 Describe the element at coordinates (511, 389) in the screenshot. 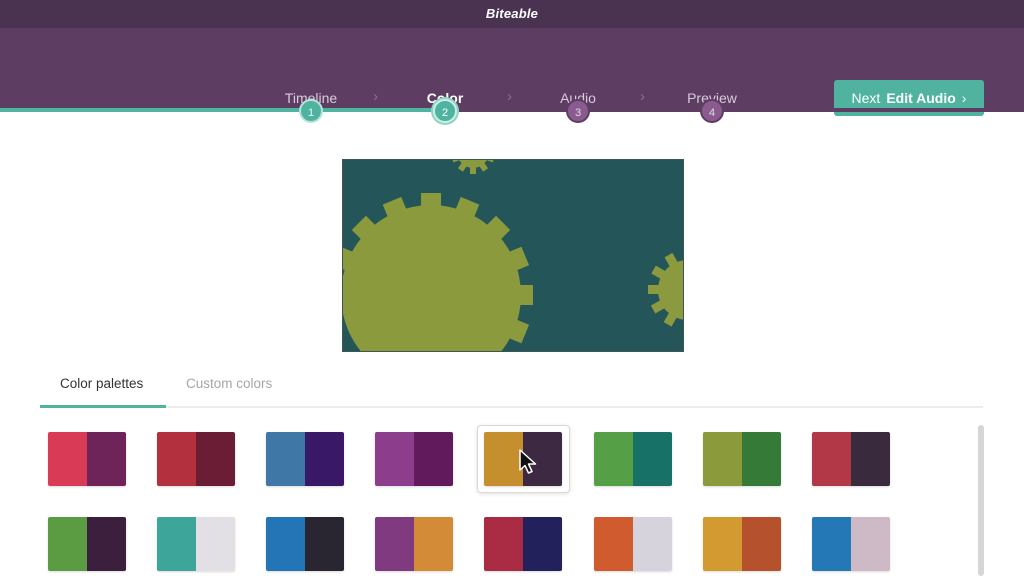

I see `palette-tabs: Color palettes Custom colors` at that location.